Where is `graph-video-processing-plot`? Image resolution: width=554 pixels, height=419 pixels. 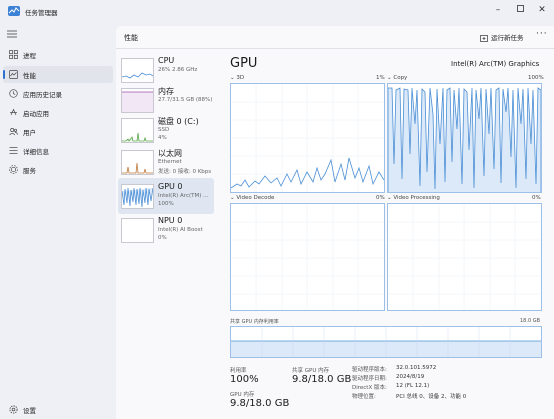 graph-video-processing-plot is located at coordinates (464, 257).